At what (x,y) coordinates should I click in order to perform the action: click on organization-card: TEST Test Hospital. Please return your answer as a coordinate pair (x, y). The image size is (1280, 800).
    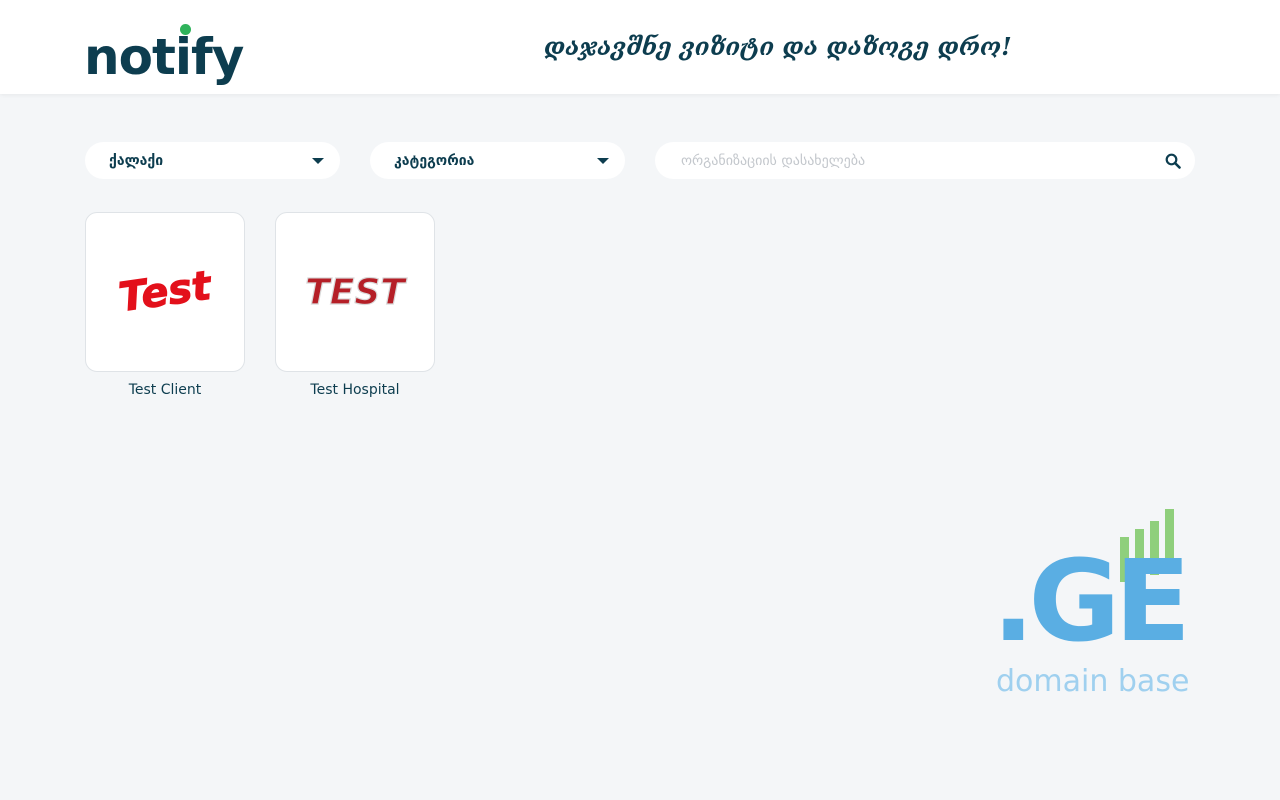
    Looking at the image, I should click on (355, 305).